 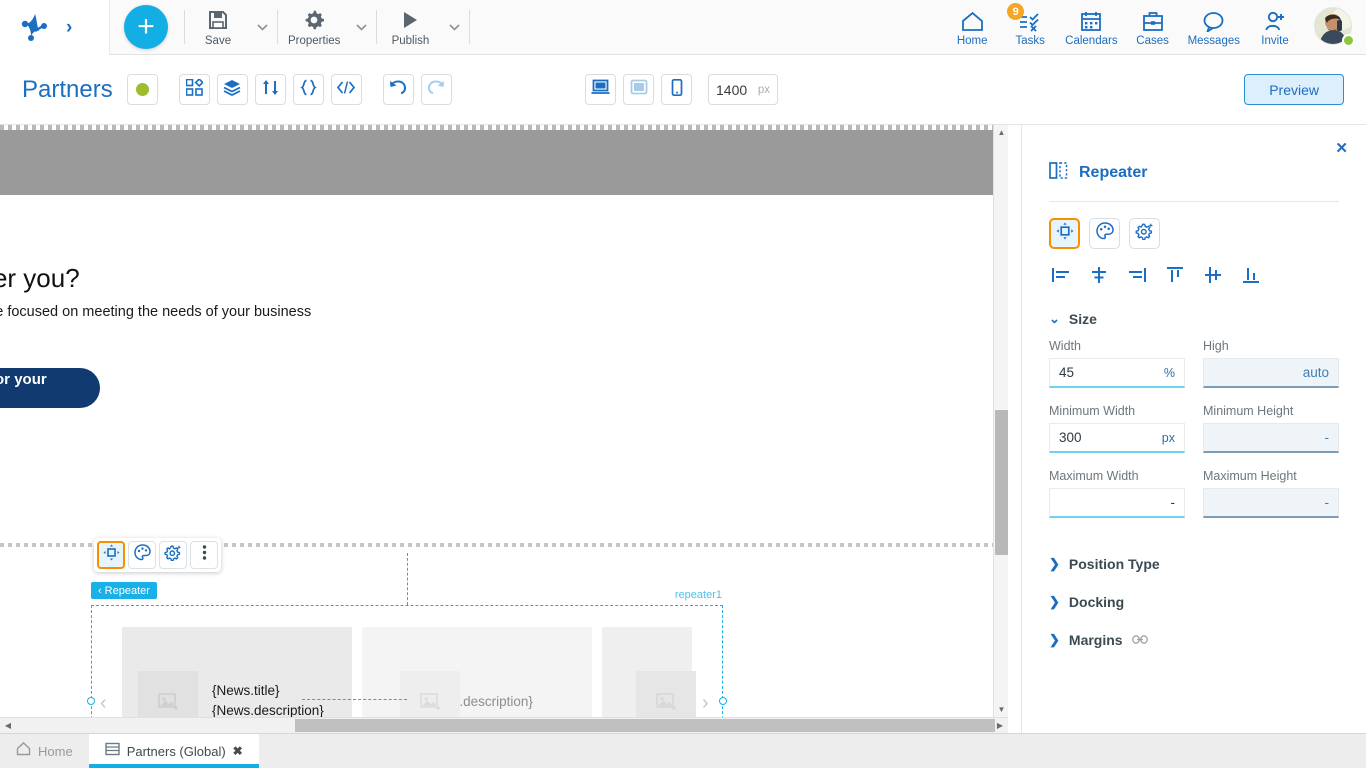 I want to click on resize-handle-left, so click(x=91, y=701).